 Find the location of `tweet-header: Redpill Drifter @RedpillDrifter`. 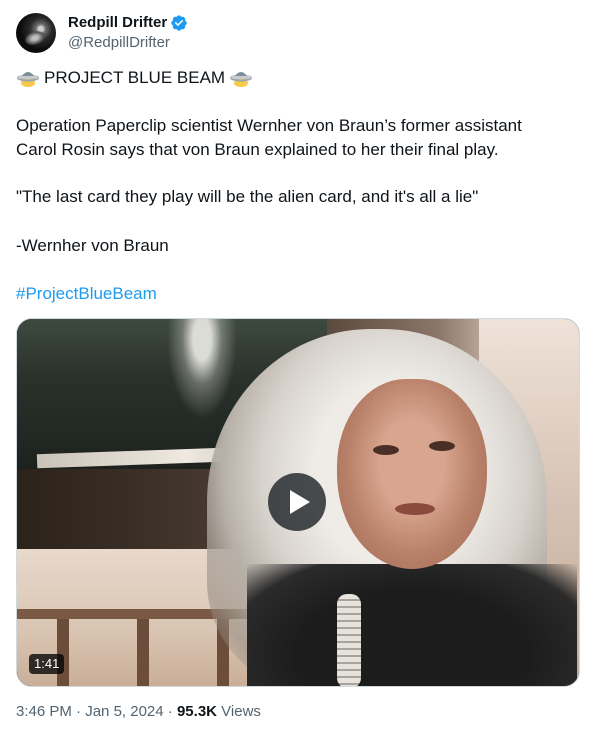

tweet-header: Redpill Drifter @RedpillDrifter is located at coordinates (102, 33).